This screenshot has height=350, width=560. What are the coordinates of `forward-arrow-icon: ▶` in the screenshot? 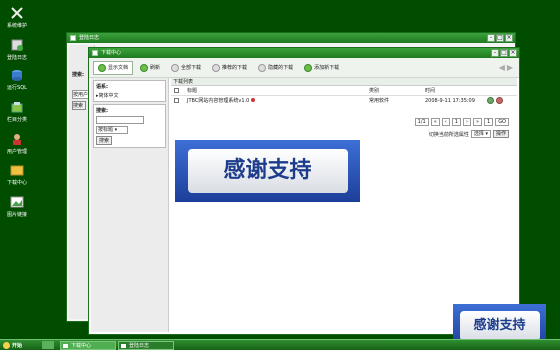 It's located at (510, 67).